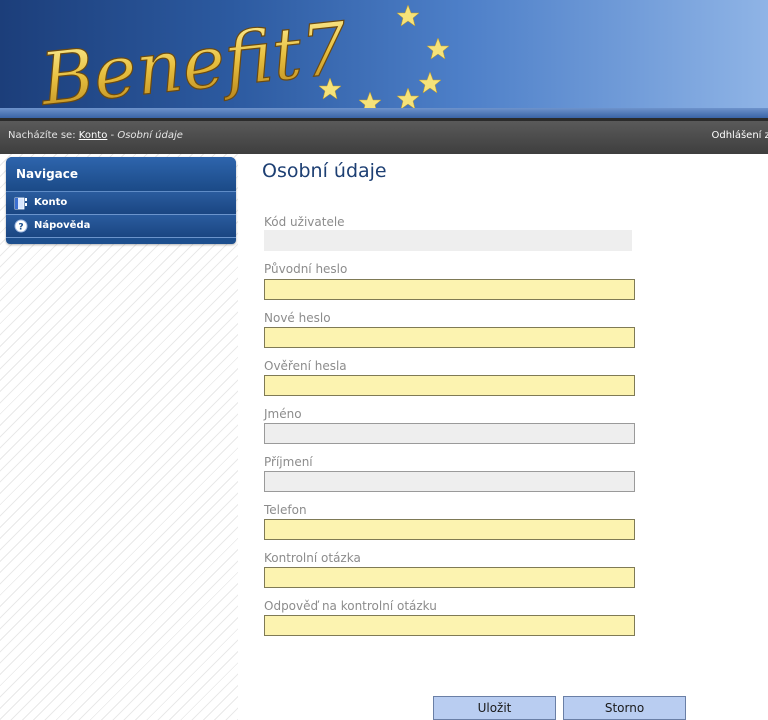 The width and height of the screenshot is (768, 720). What do you see at coordinates (121, 203) in the screenshot?
I see `sidebar-item-konto: Konto` at bounding box center [121, 203].